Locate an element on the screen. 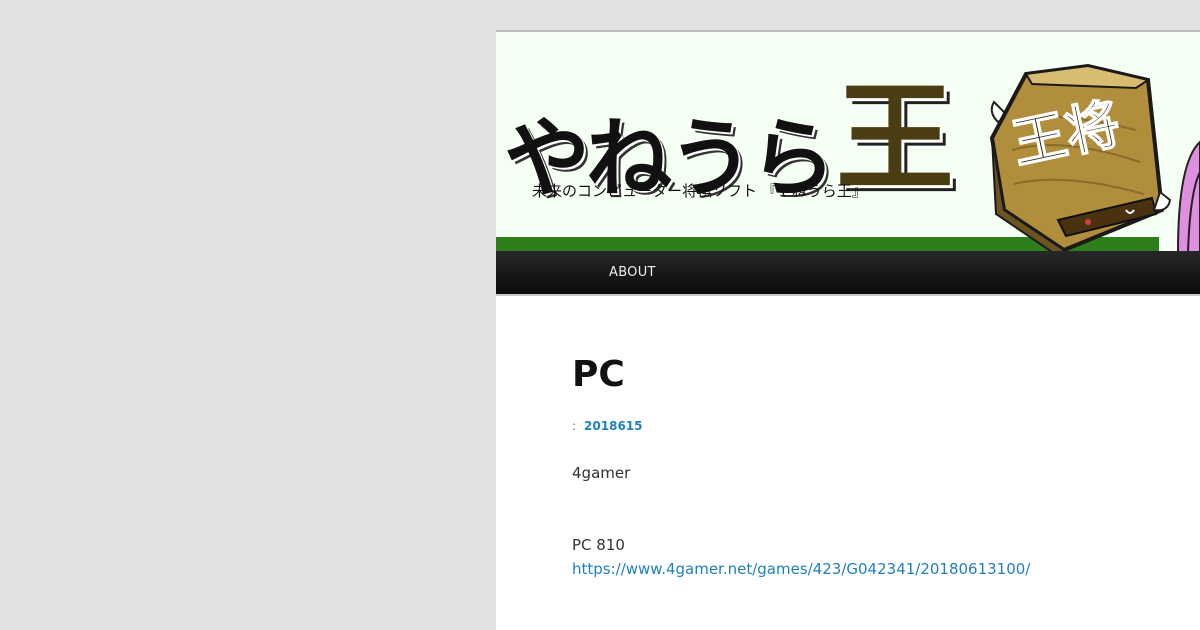  post-meta-prefix: : is located at coordinates (574, 426).